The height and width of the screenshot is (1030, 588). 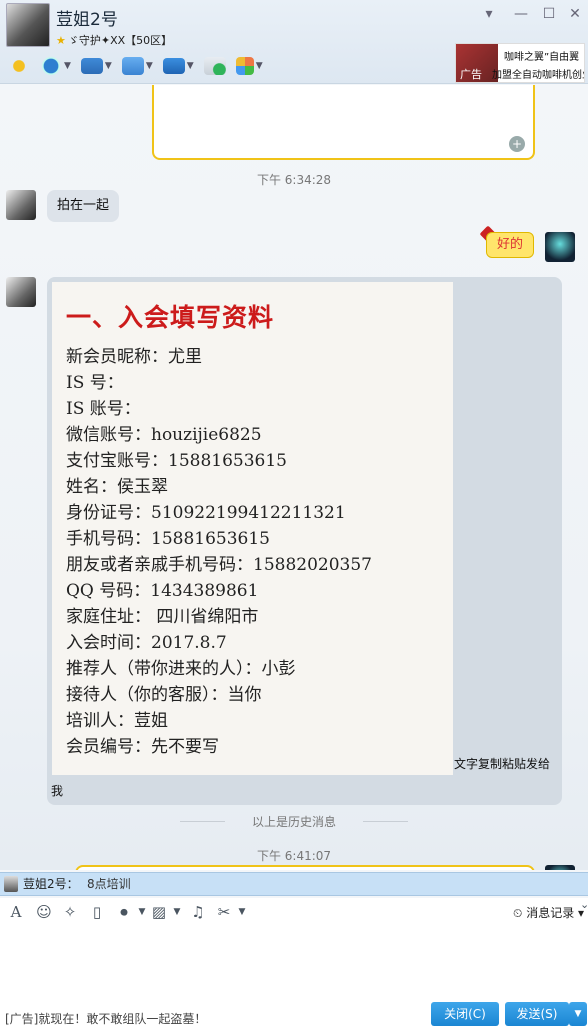 I want to click on message-history-label: 消息记录, so click(x=550, y=913).